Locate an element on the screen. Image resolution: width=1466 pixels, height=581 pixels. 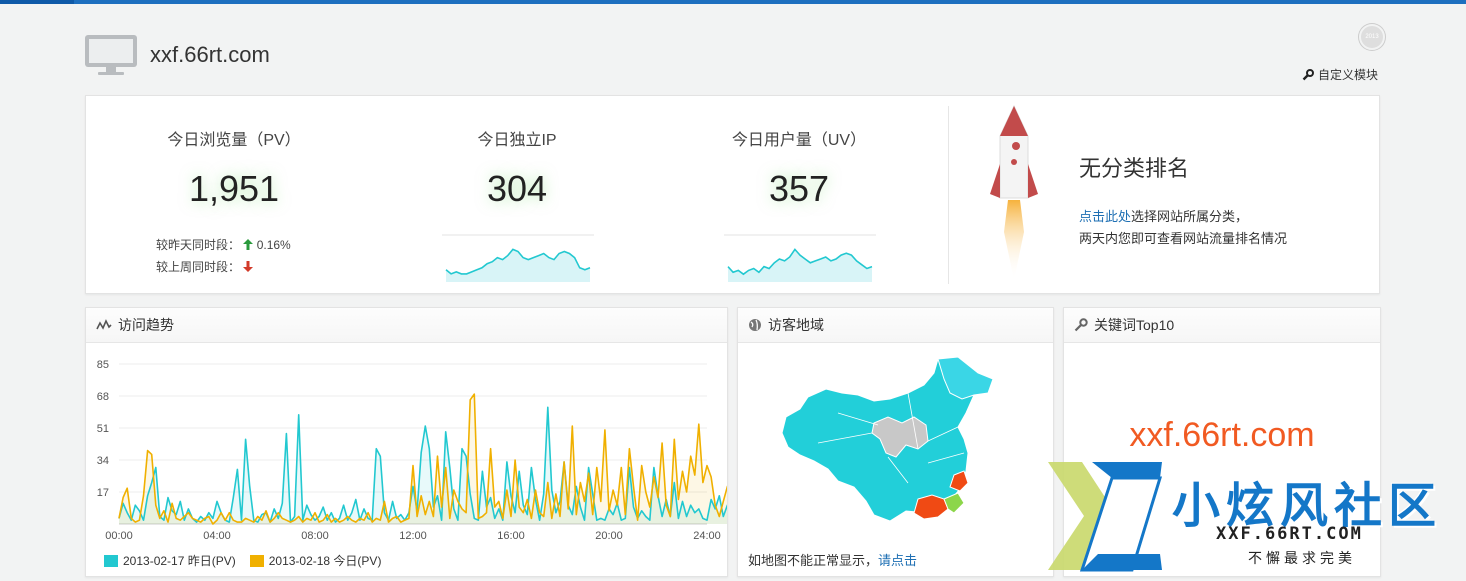
year-badge: 2013 is located at coordinates (1372, 37).